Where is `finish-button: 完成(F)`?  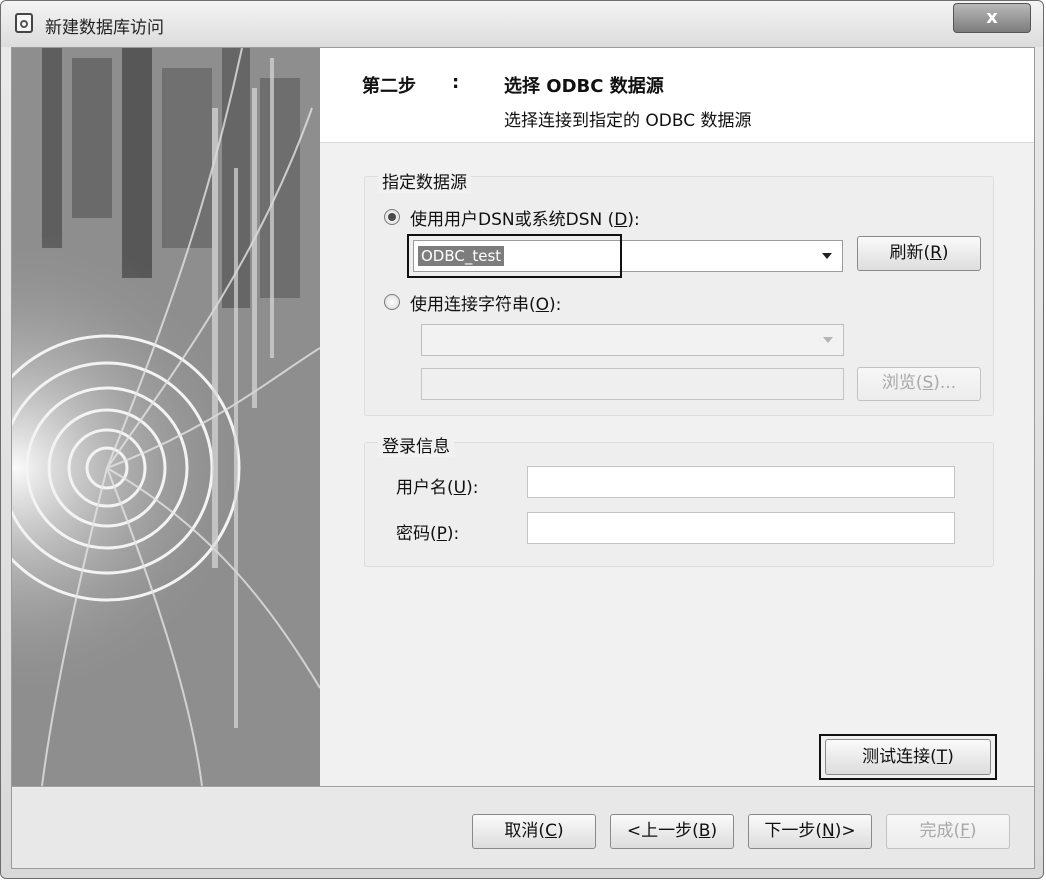
finish-button: 完成(F) is located at coordinates (948, 831).